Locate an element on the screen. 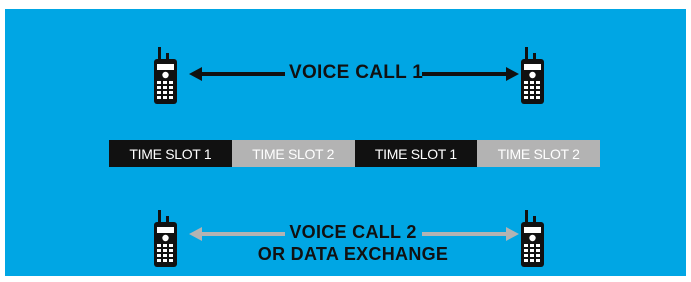  arrow-left-icon is located at coordinates (237, 74).